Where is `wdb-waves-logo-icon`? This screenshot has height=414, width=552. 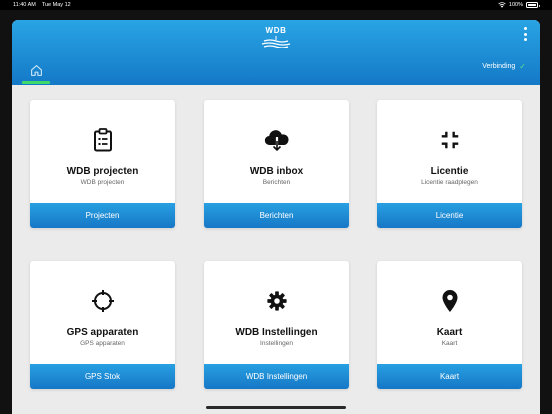 wdb-waves-logo-icon is located at coordinates (276, 42).